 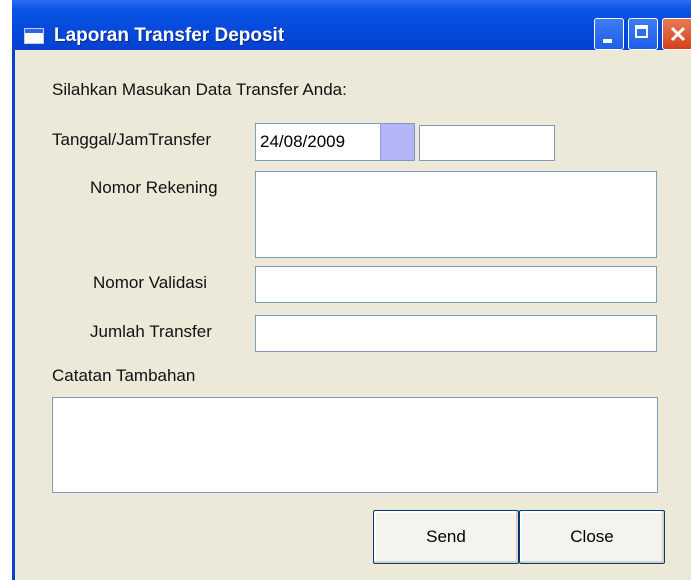 What do you see at coordinates (456, 333) in the screenshot?
I see `jumlah-input` at bounding box center [456, 333].